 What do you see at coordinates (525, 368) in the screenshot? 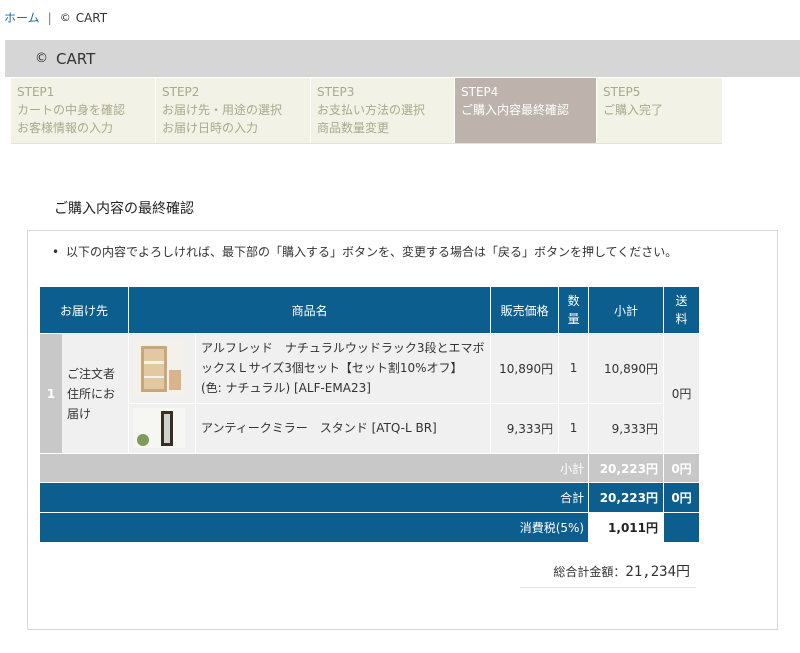
I see `product-price: 10,890円` at bounding box center [525, 368].